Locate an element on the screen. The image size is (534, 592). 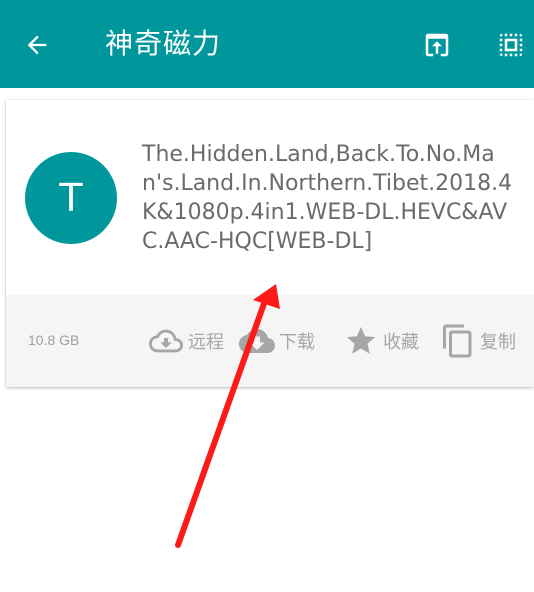
cloud-download-icon is located at coordinates (257, 341).